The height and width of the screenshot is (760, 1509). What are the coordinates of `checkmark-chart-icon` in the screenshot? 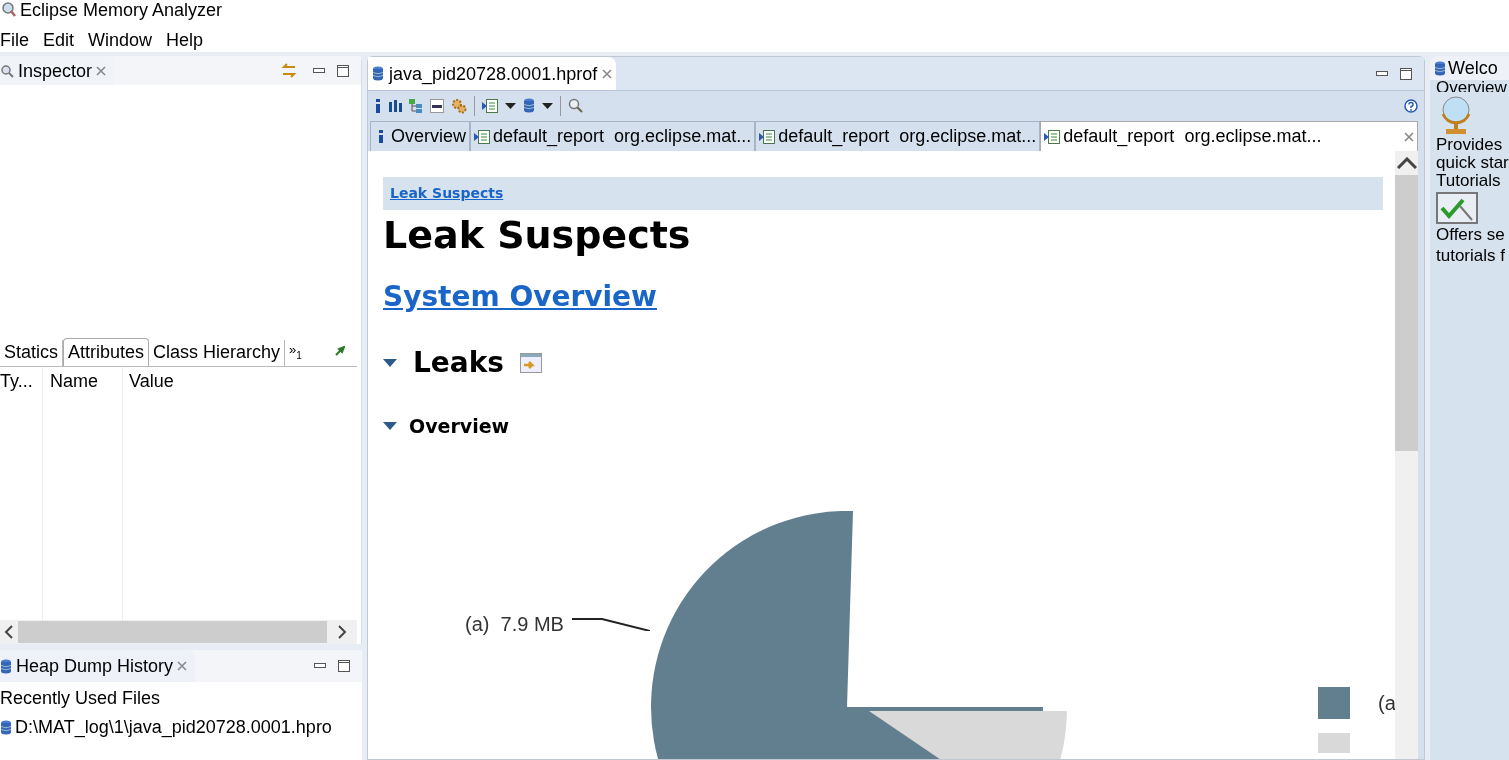 It's located at (1457, 208).